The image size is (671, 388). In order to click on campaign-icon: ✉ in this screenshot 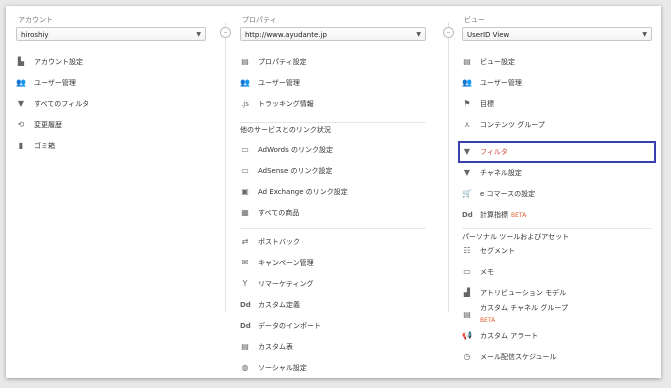, I will do `click(245, 262)`.